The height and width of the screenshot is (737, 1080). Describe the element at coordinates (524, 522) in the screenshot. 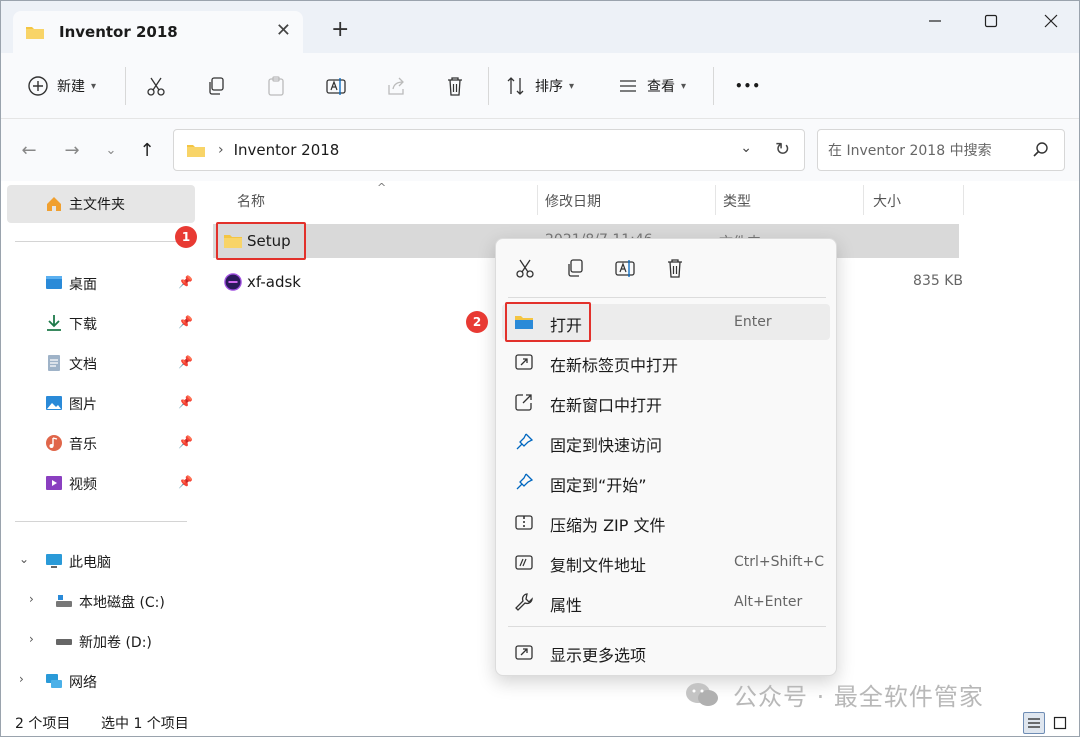

I see `zip-folder-icon` at that location.